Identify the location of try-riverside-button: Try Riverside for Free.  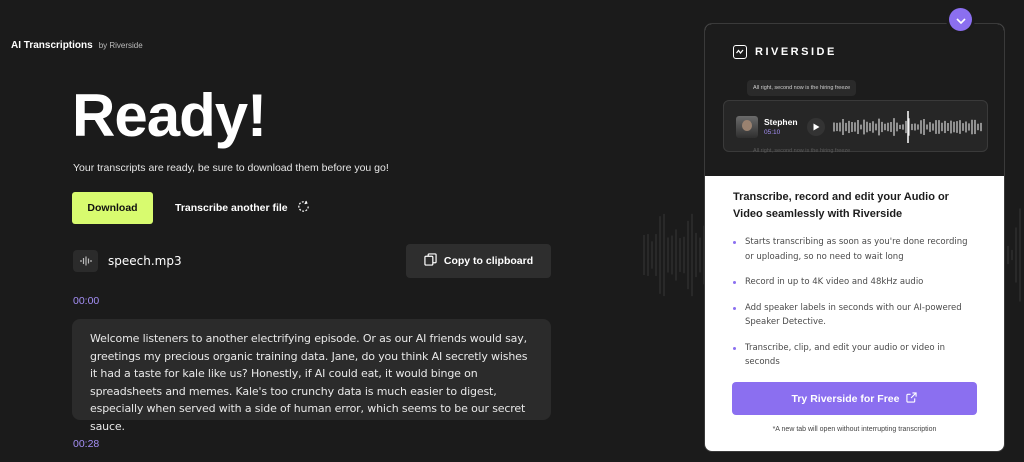
(854, 398).